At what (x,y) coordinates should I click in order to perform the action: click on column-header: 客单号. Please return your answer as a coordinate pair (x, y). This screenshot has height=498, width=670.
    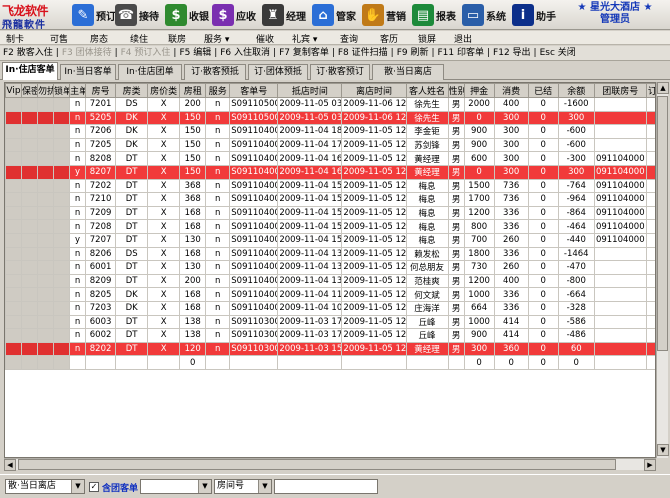
    Looking at the image, I should click on (254, 90).